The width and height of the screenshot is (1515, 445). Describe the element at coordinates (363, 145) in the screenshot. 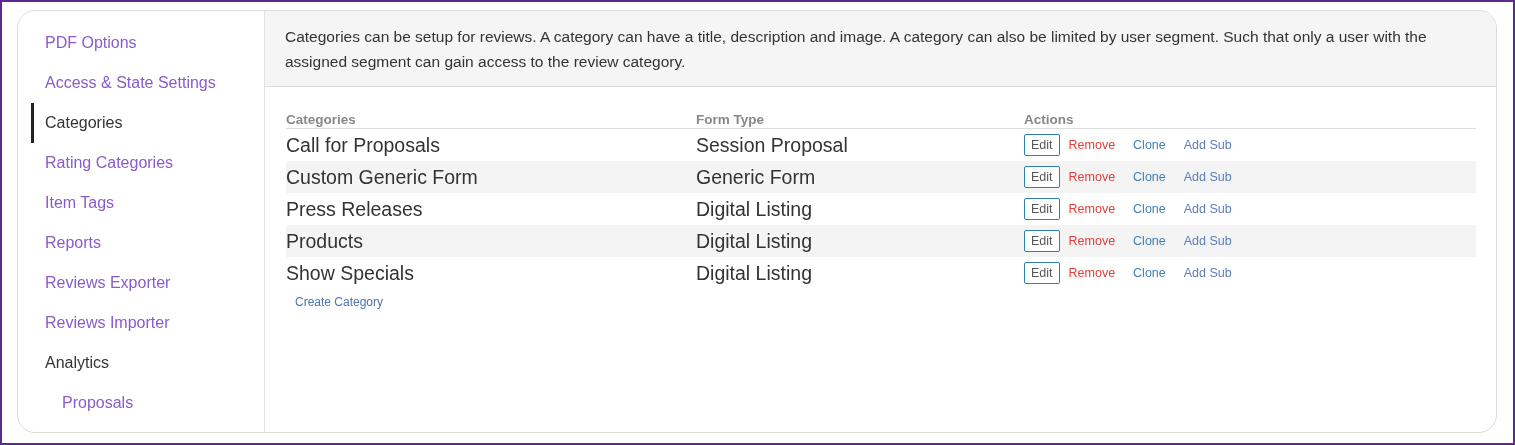

I see `table-cell-text: Call for Proposals` at that location.